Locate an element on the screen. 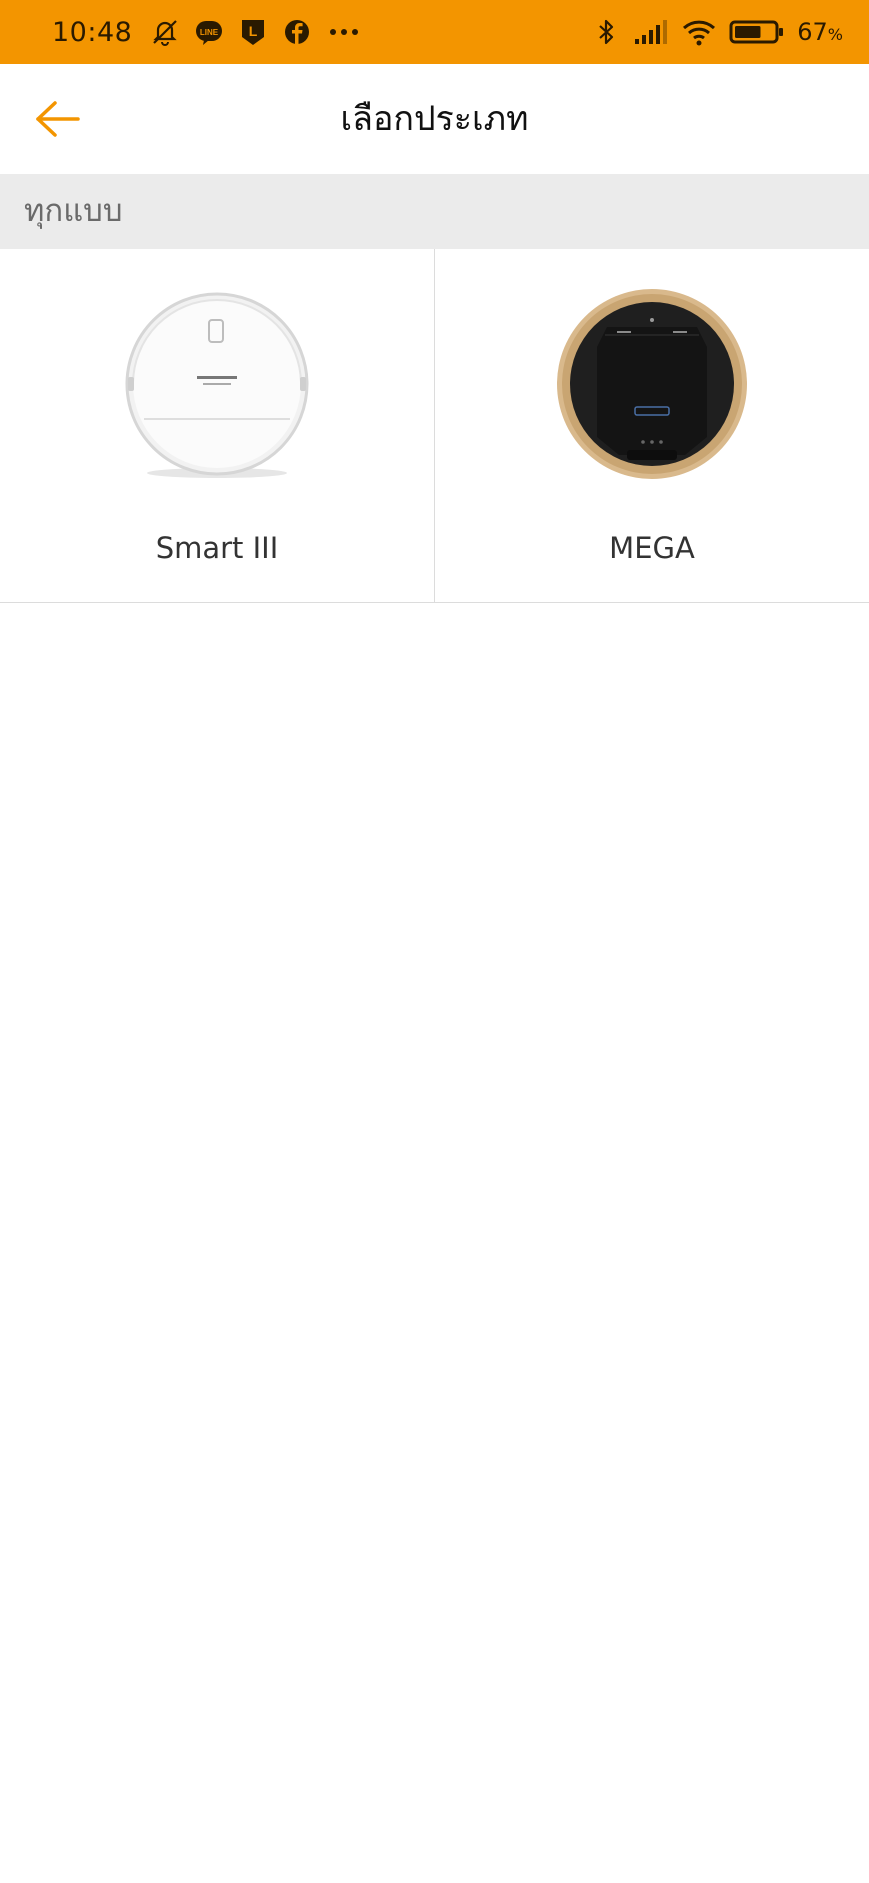  line-icon-text: LINE is located at coordinates (209, 32).